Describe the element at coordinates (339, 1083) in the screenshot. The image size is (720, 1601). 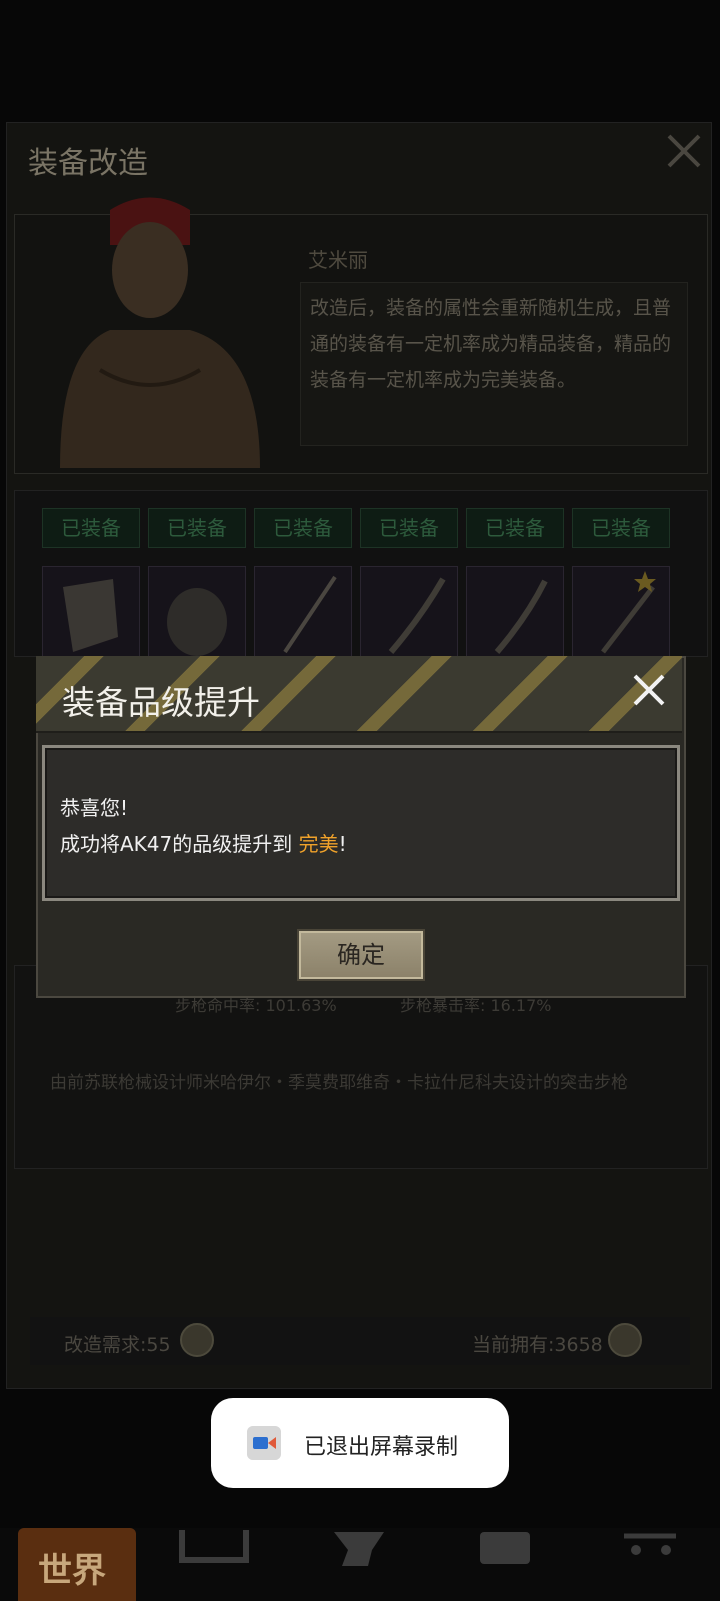
I see `equipment-description: 由前苏联枪械设计师米哈伊尔・季莫费耶维奇・卡拉什尼科夫设计的突击步枪` at that location.